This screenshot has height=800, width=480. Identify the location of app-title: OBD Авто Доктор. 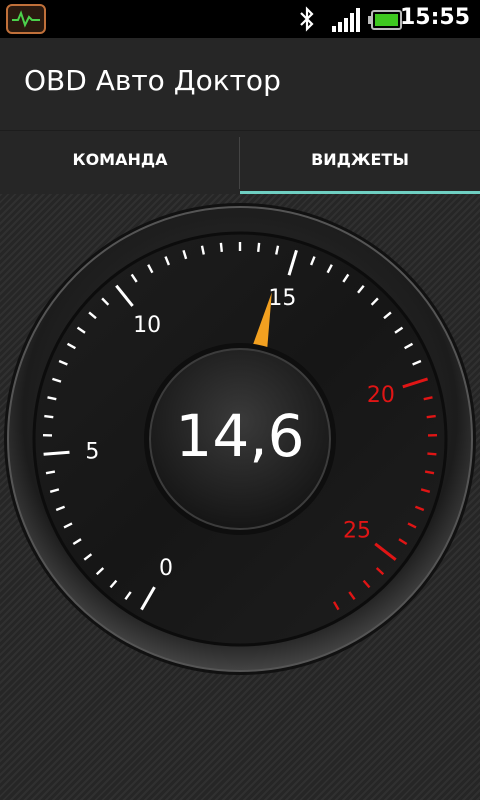
(152, 80).